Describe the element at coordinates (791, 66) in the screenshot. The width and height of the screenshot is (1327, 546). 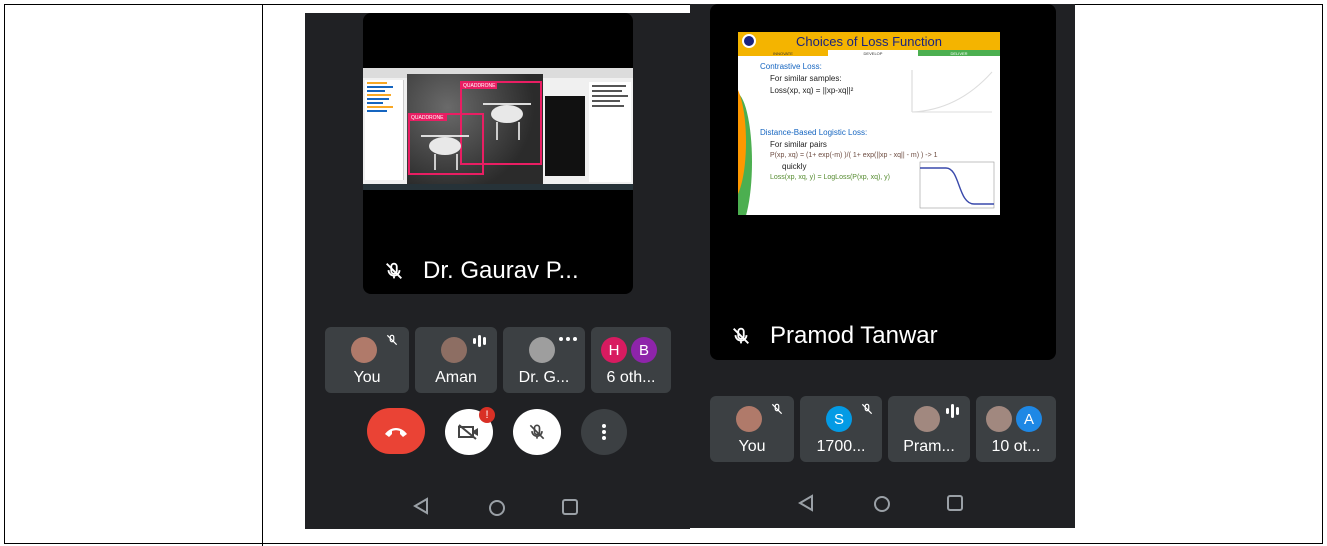
I see `slide-bullet: Contrastive Loss:` at that location.